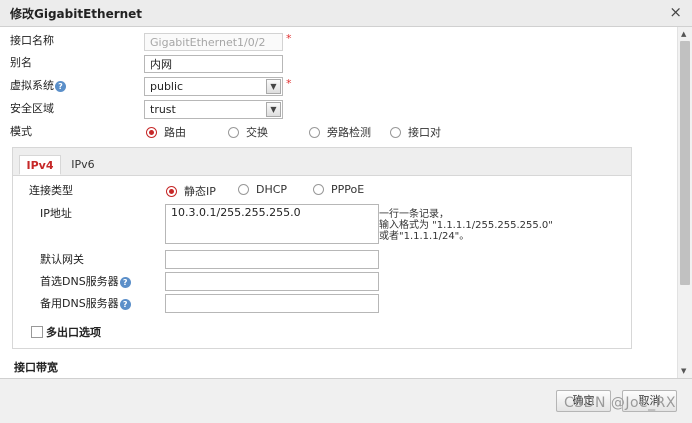 The image size is (692, 423). I want to click on vsys-label: 虚拟系统?, so click(38, 85).